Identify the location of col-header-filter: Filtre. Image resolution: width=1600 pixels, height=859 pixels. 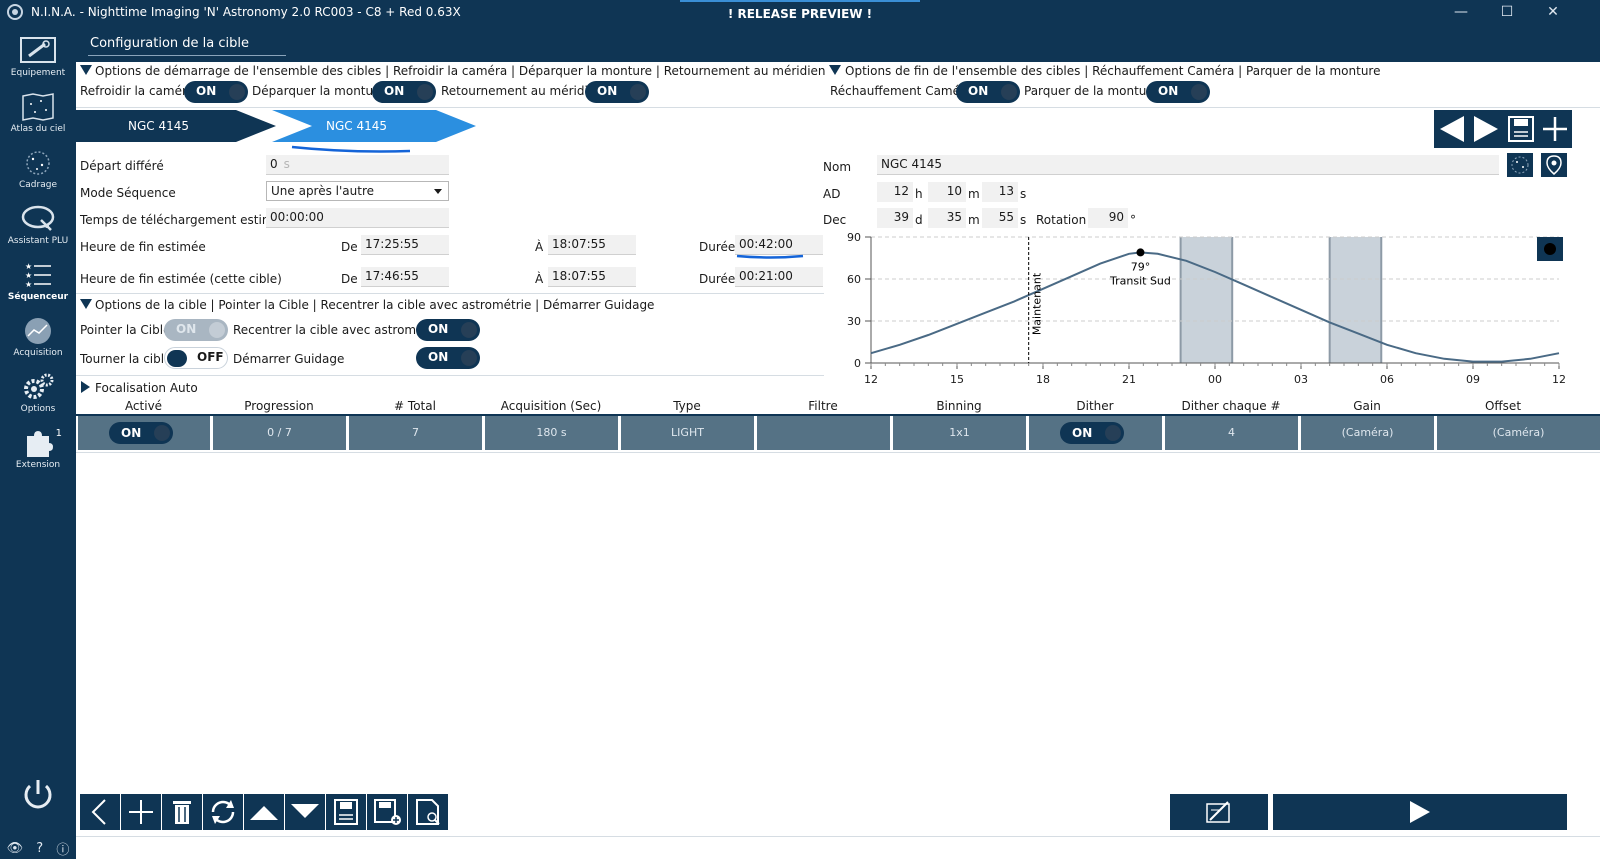
(823, 407).